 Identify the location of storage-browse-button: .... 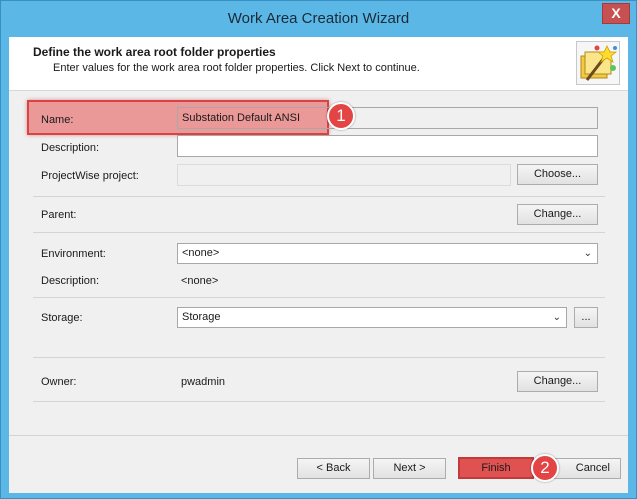
(586, 317).